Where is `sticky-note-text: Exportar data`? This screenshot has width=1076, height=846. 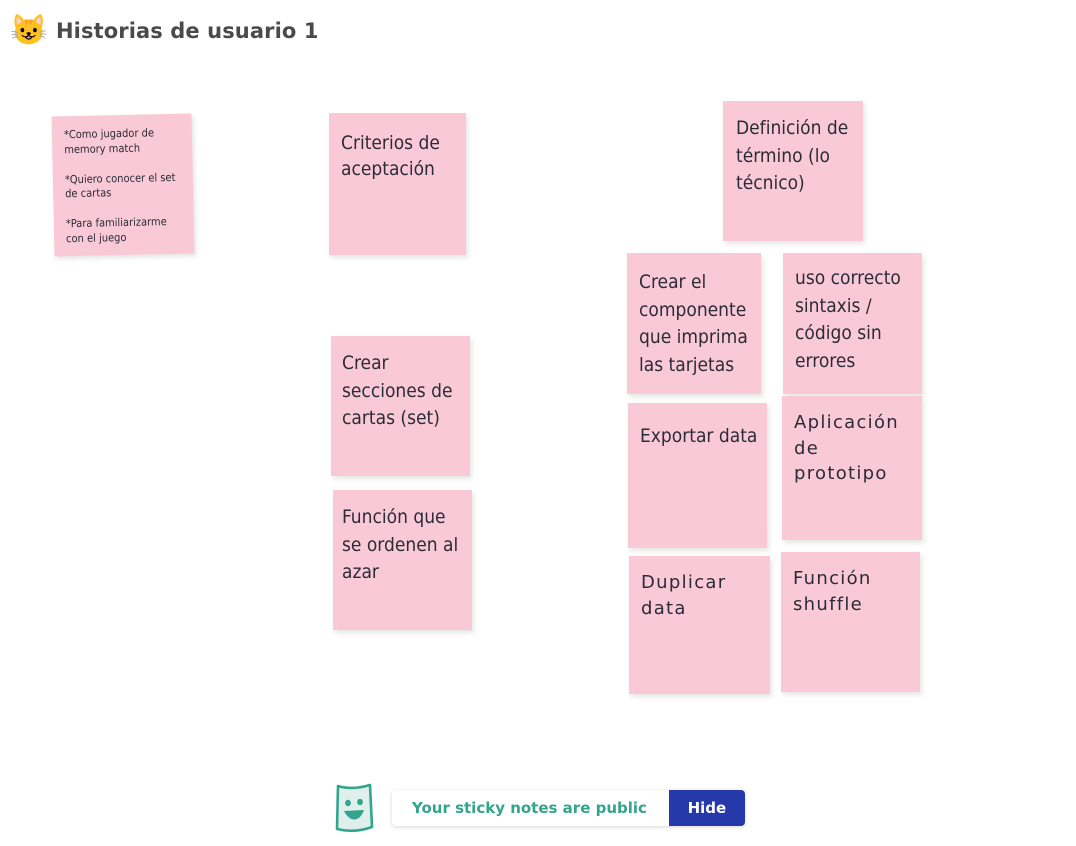 sticky-note-text: Exportar data is located at coordinates (699, 436).